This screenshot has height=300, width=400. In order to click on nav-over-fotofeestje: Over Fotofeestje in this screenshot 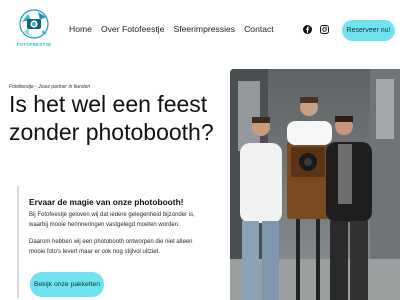, I will do `click(133, 29)`.